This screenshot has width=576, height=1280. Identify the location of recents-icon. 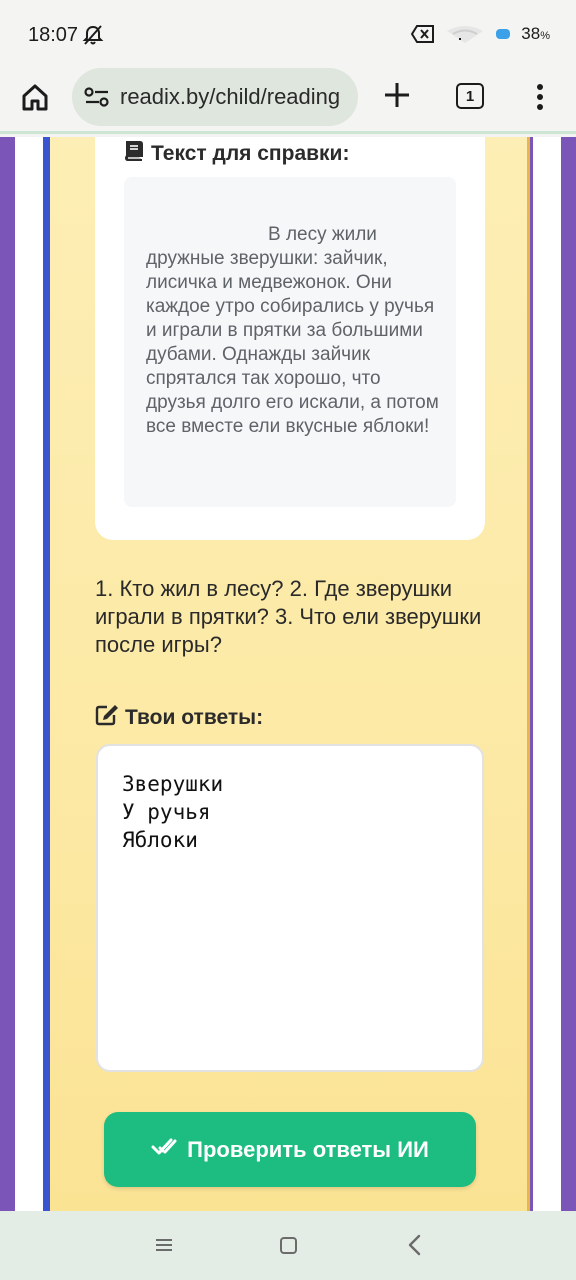
(164, 1245).